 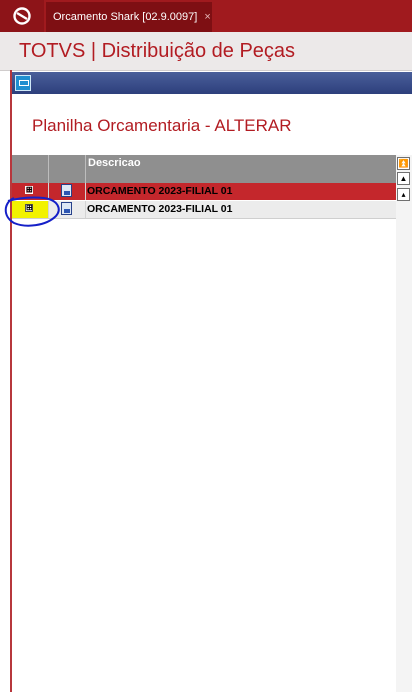 What do you see at coordinates (30, 169) in the screenshot?
I see `column-header-expand` at bounding box center [30, 169].